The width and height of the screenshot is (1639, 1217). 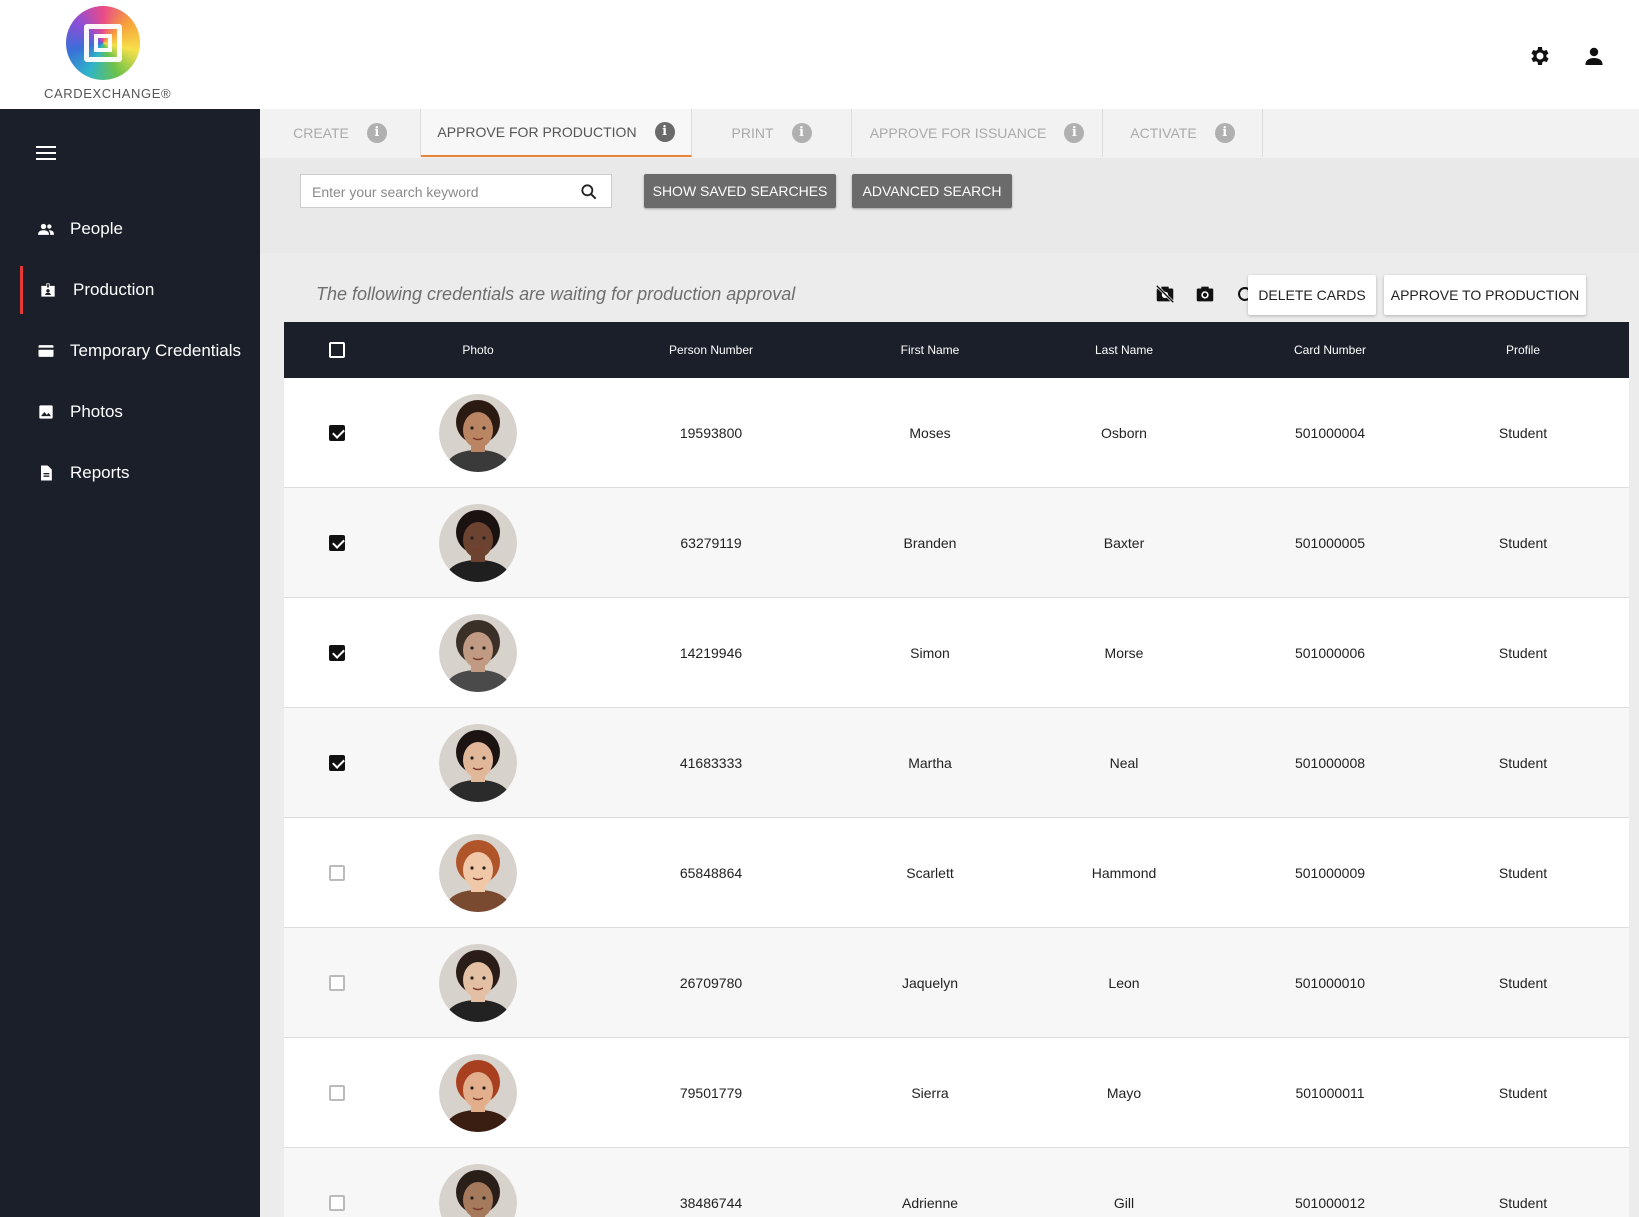 I want to click on last-name-cell: Mayo, so click(x=1124, y=1093).